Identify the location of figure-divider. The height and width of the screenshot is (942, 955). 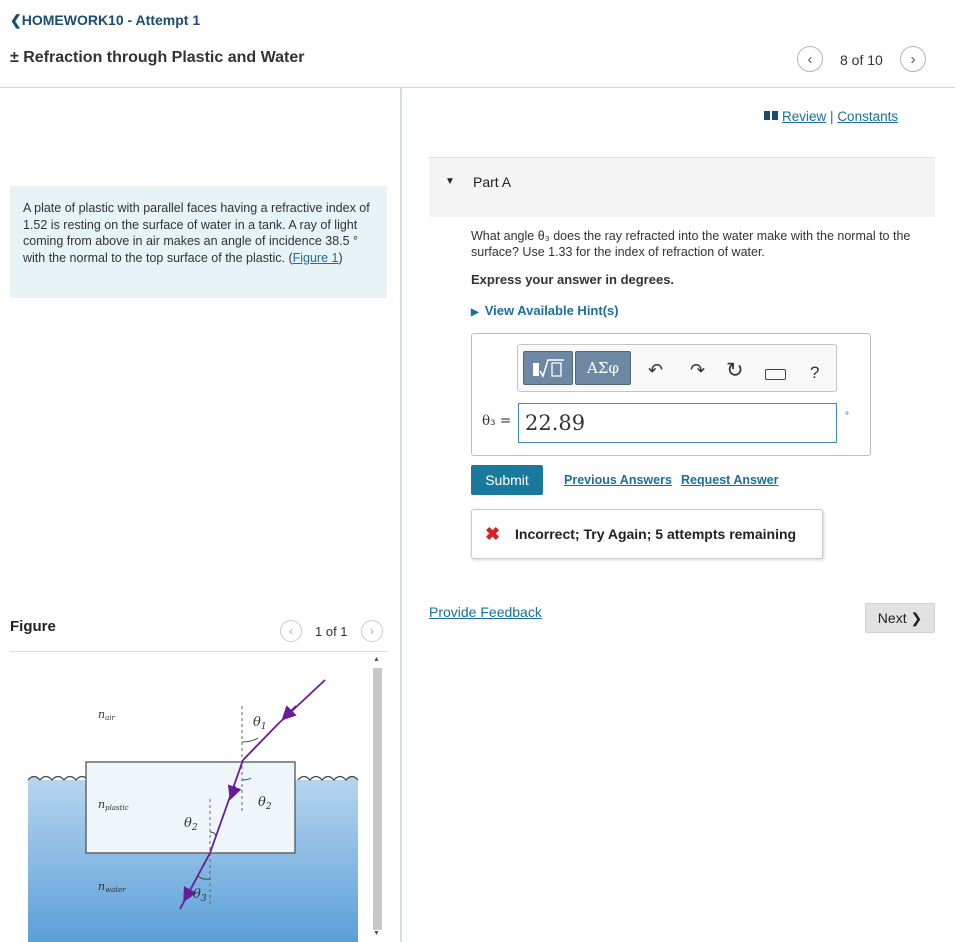
(199, 651).